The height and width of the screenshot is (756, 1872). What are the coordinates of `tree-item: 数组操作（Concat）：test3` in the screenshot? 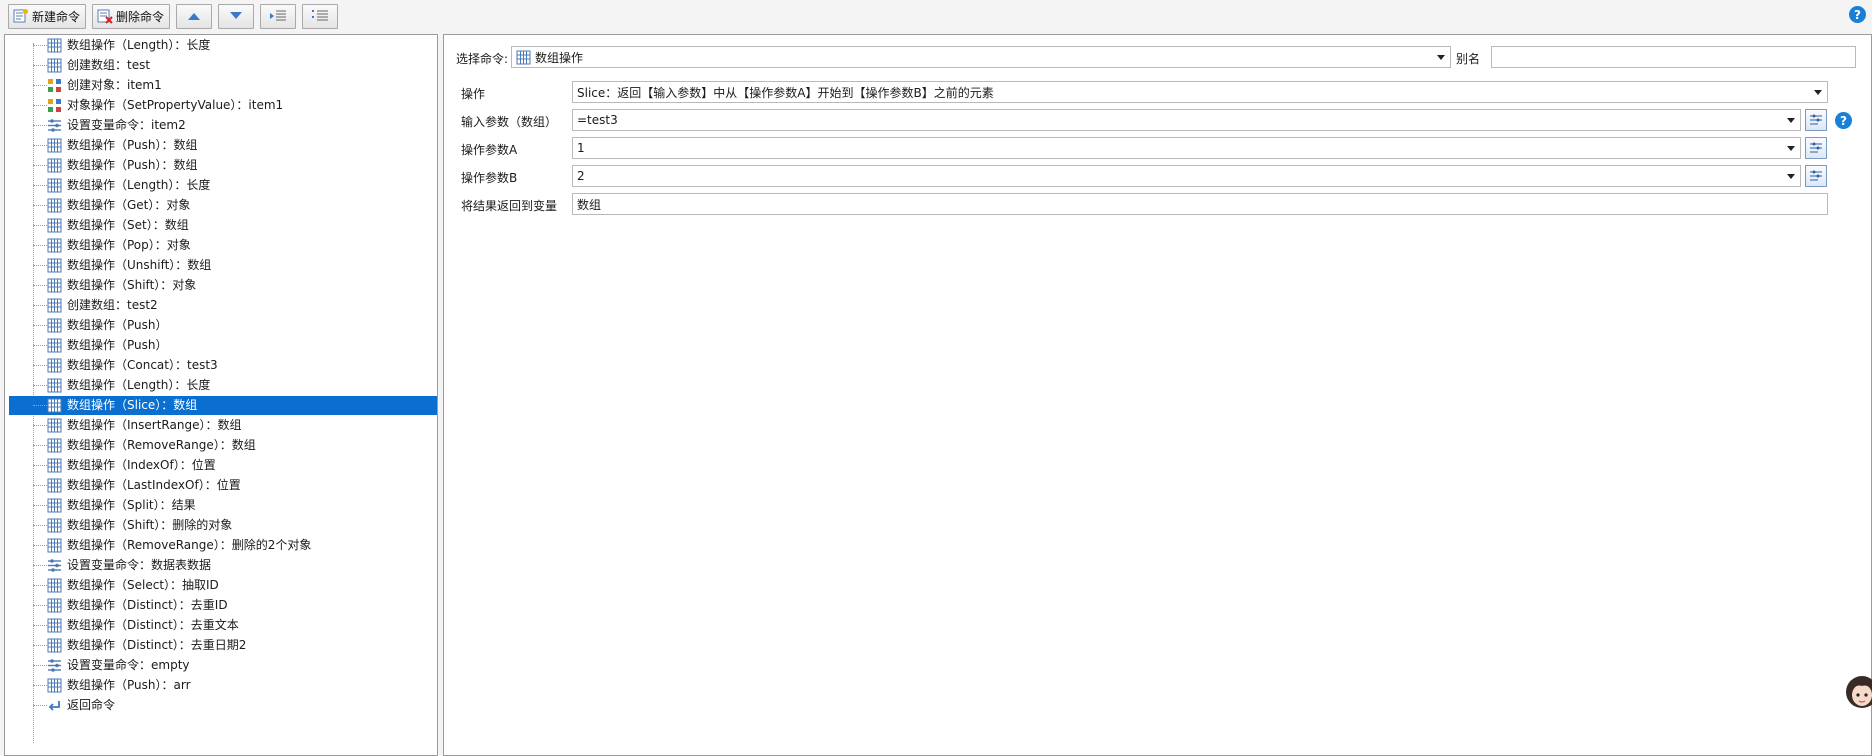 It's located at (223, 365).